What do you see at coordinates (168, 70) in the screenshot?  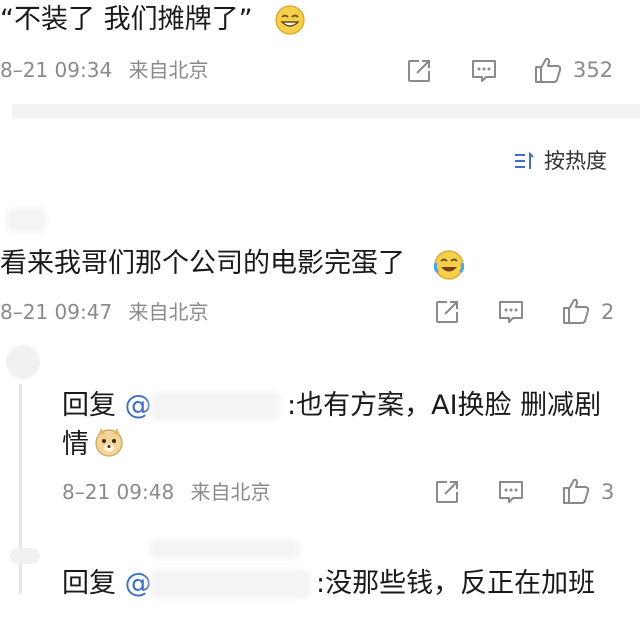 I see `post-source: 来自北京` at bounding box center [168, 70].